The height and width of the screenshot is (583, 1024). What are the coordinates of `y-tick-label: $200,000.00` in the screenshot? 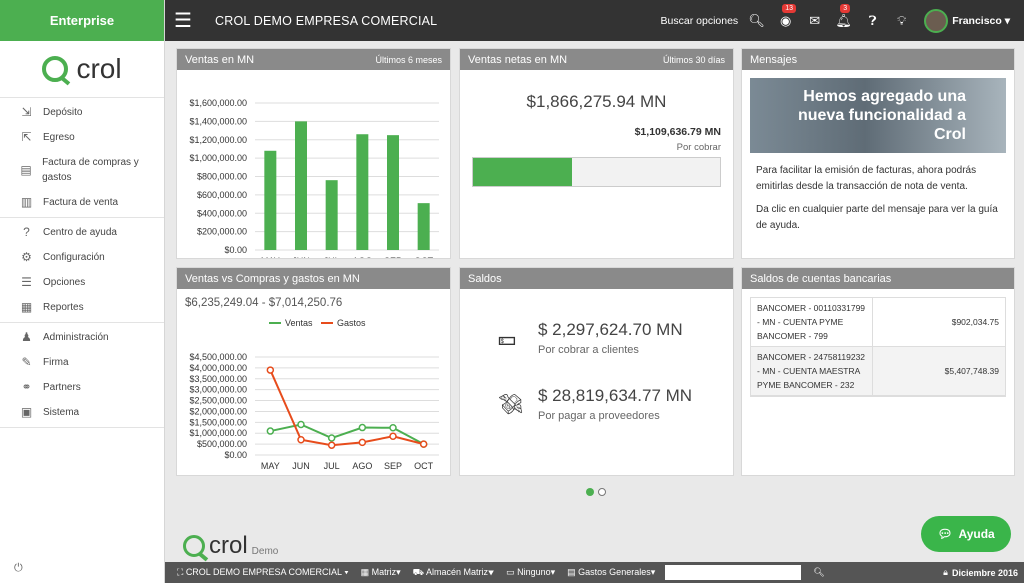 It's located at (222, 232).